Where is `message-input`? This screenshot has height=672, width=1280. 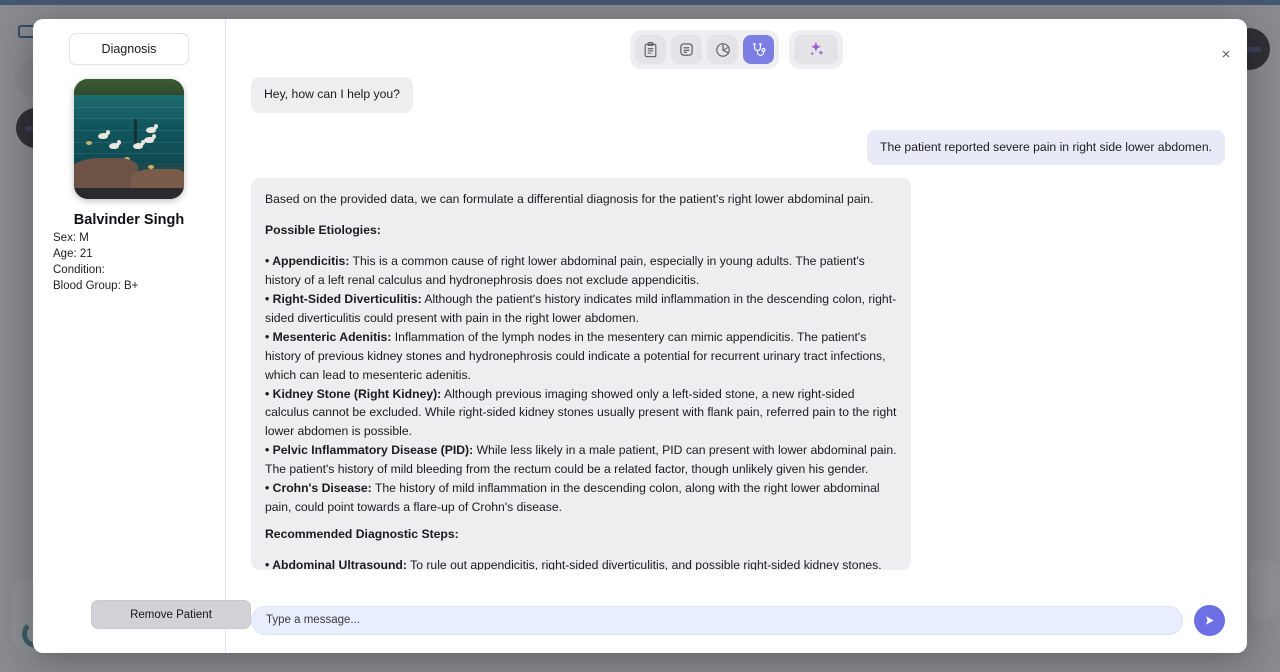 message-input is located at coordinates (717, 620).